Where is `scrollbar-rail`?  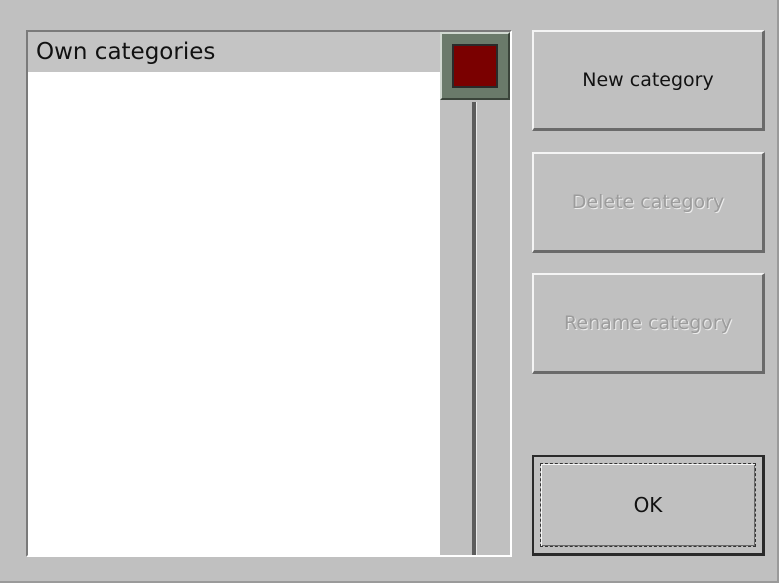 scrollbar-rail is located at coordinates (474, 328).